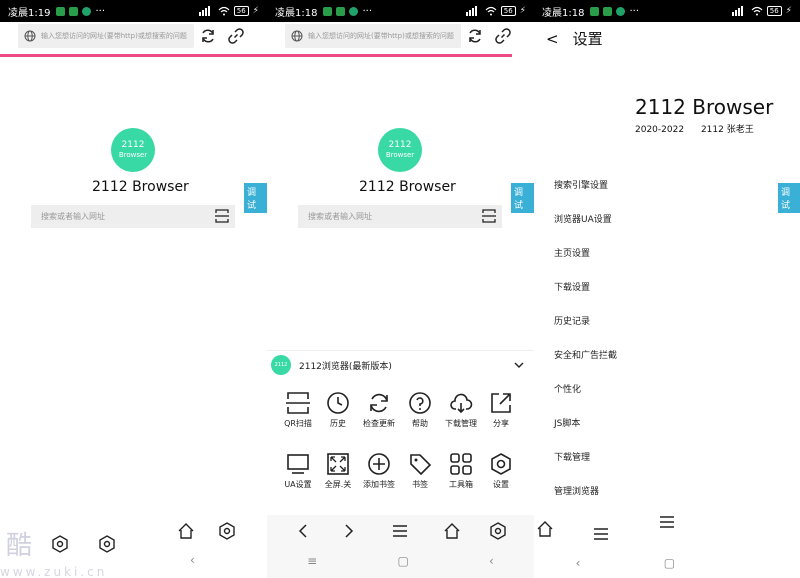 Image resolution: width=800 pixels, height=578 pixels. I want to click on menu-item-settings: 设置, so click(501, 471).